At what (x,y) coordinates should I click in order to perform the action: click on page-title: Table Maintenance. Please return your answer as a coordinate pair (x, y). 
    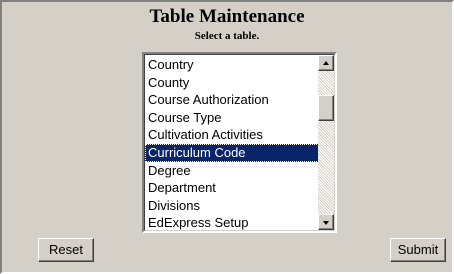
    Looking at the image, I should click on (227, 16).